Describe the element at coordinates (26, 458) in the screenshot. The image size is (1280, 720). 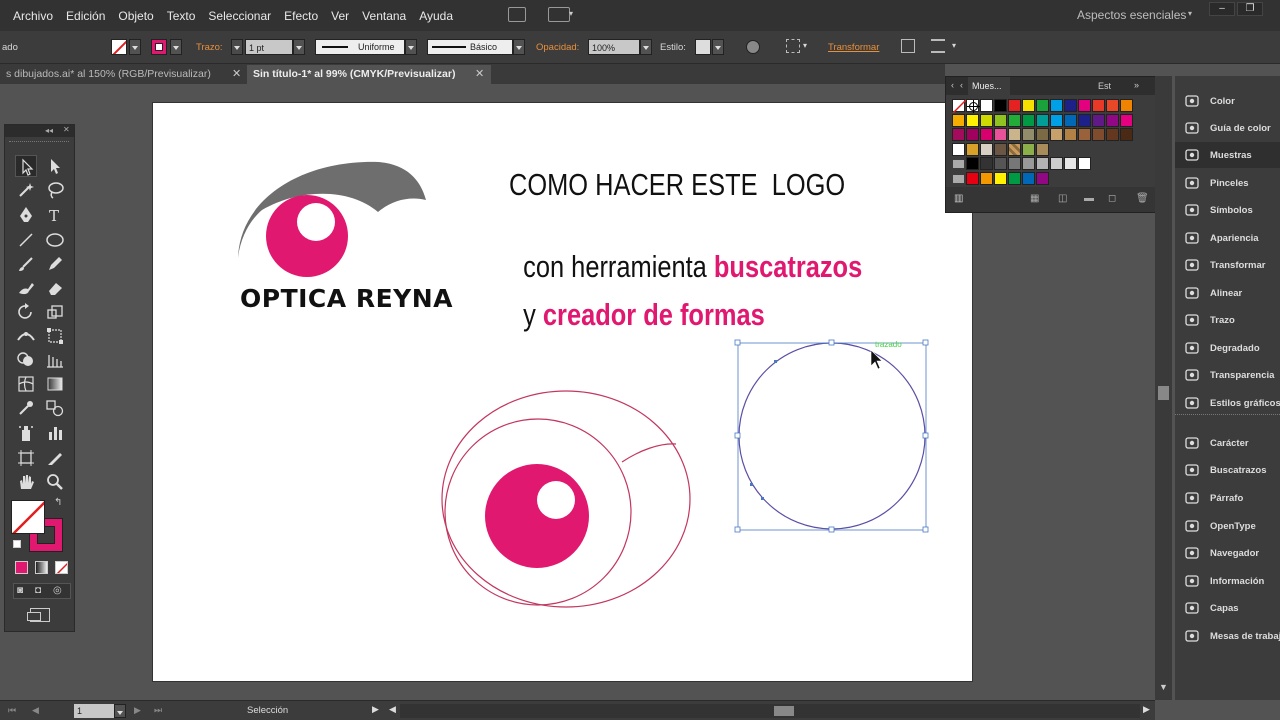
I see `artboard-tool-icon` at that location.